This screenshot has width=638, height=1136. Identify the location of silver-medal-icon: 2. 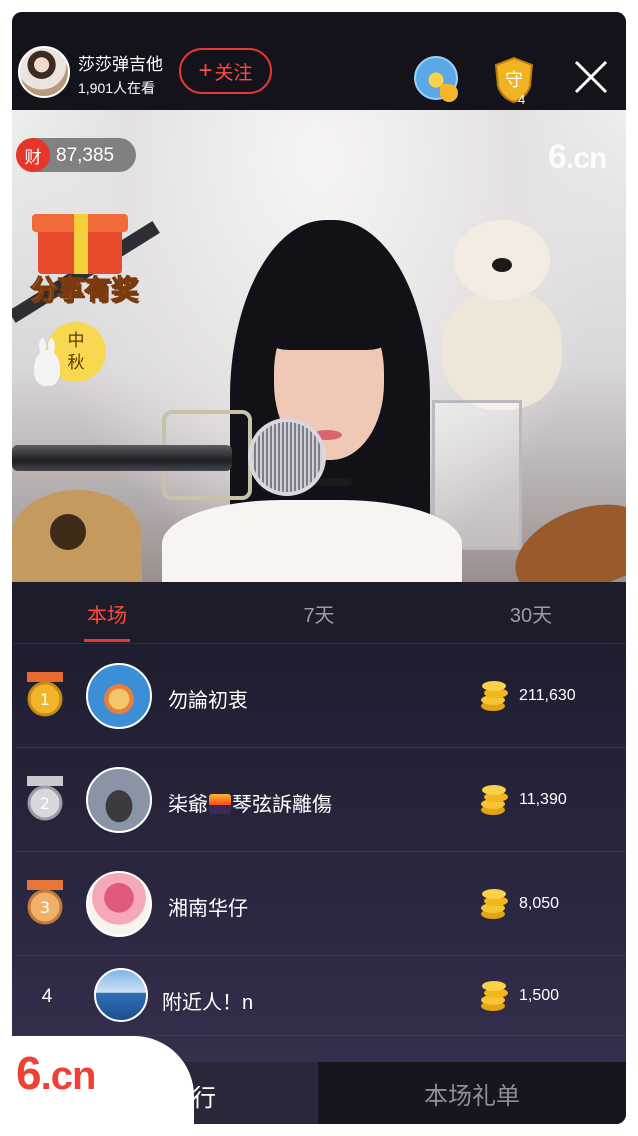
(45, 798).